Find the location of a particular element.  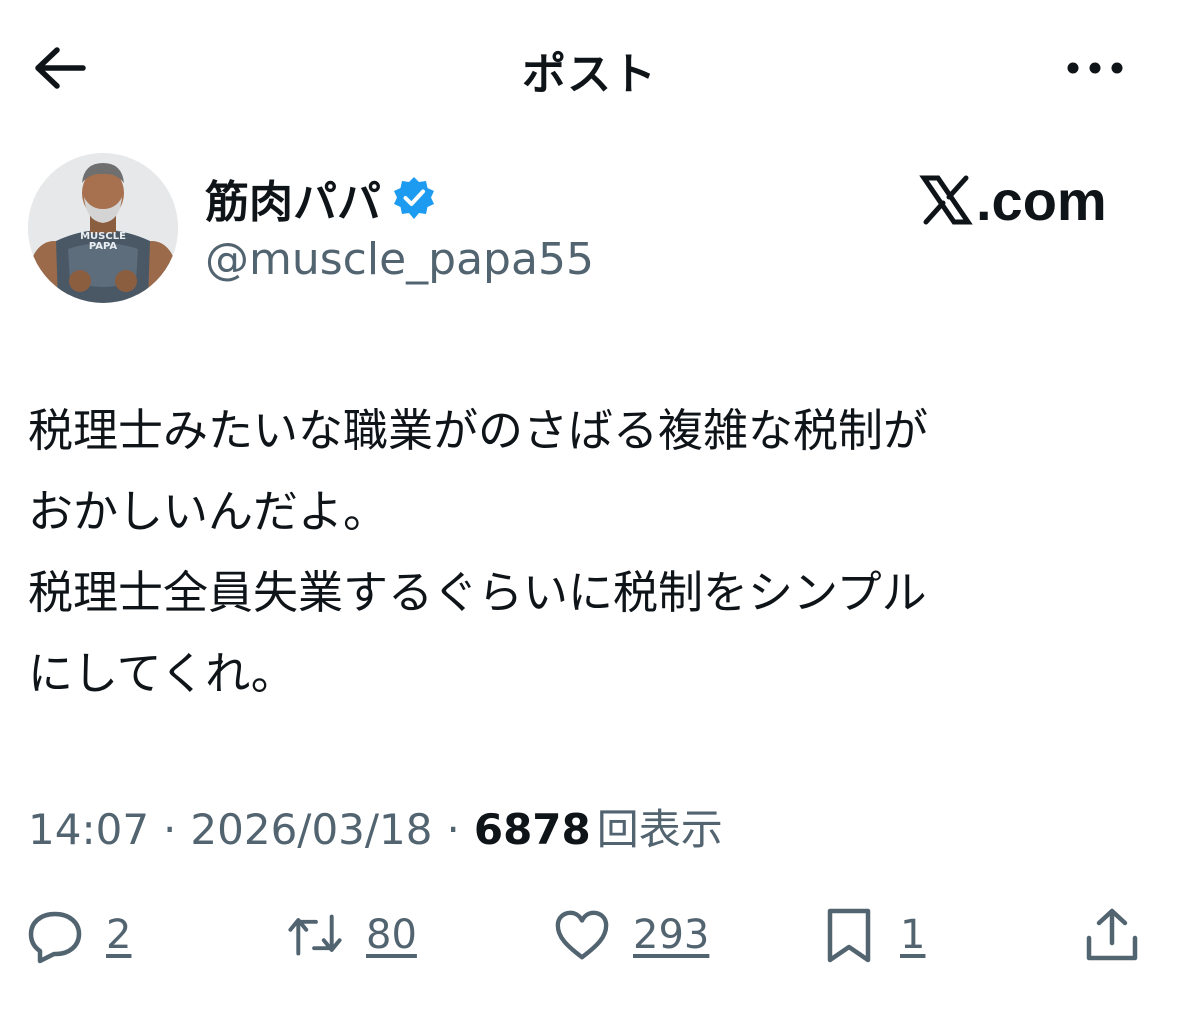

action-bar: 2 80 293 1 is located at coordinates (589, 935).